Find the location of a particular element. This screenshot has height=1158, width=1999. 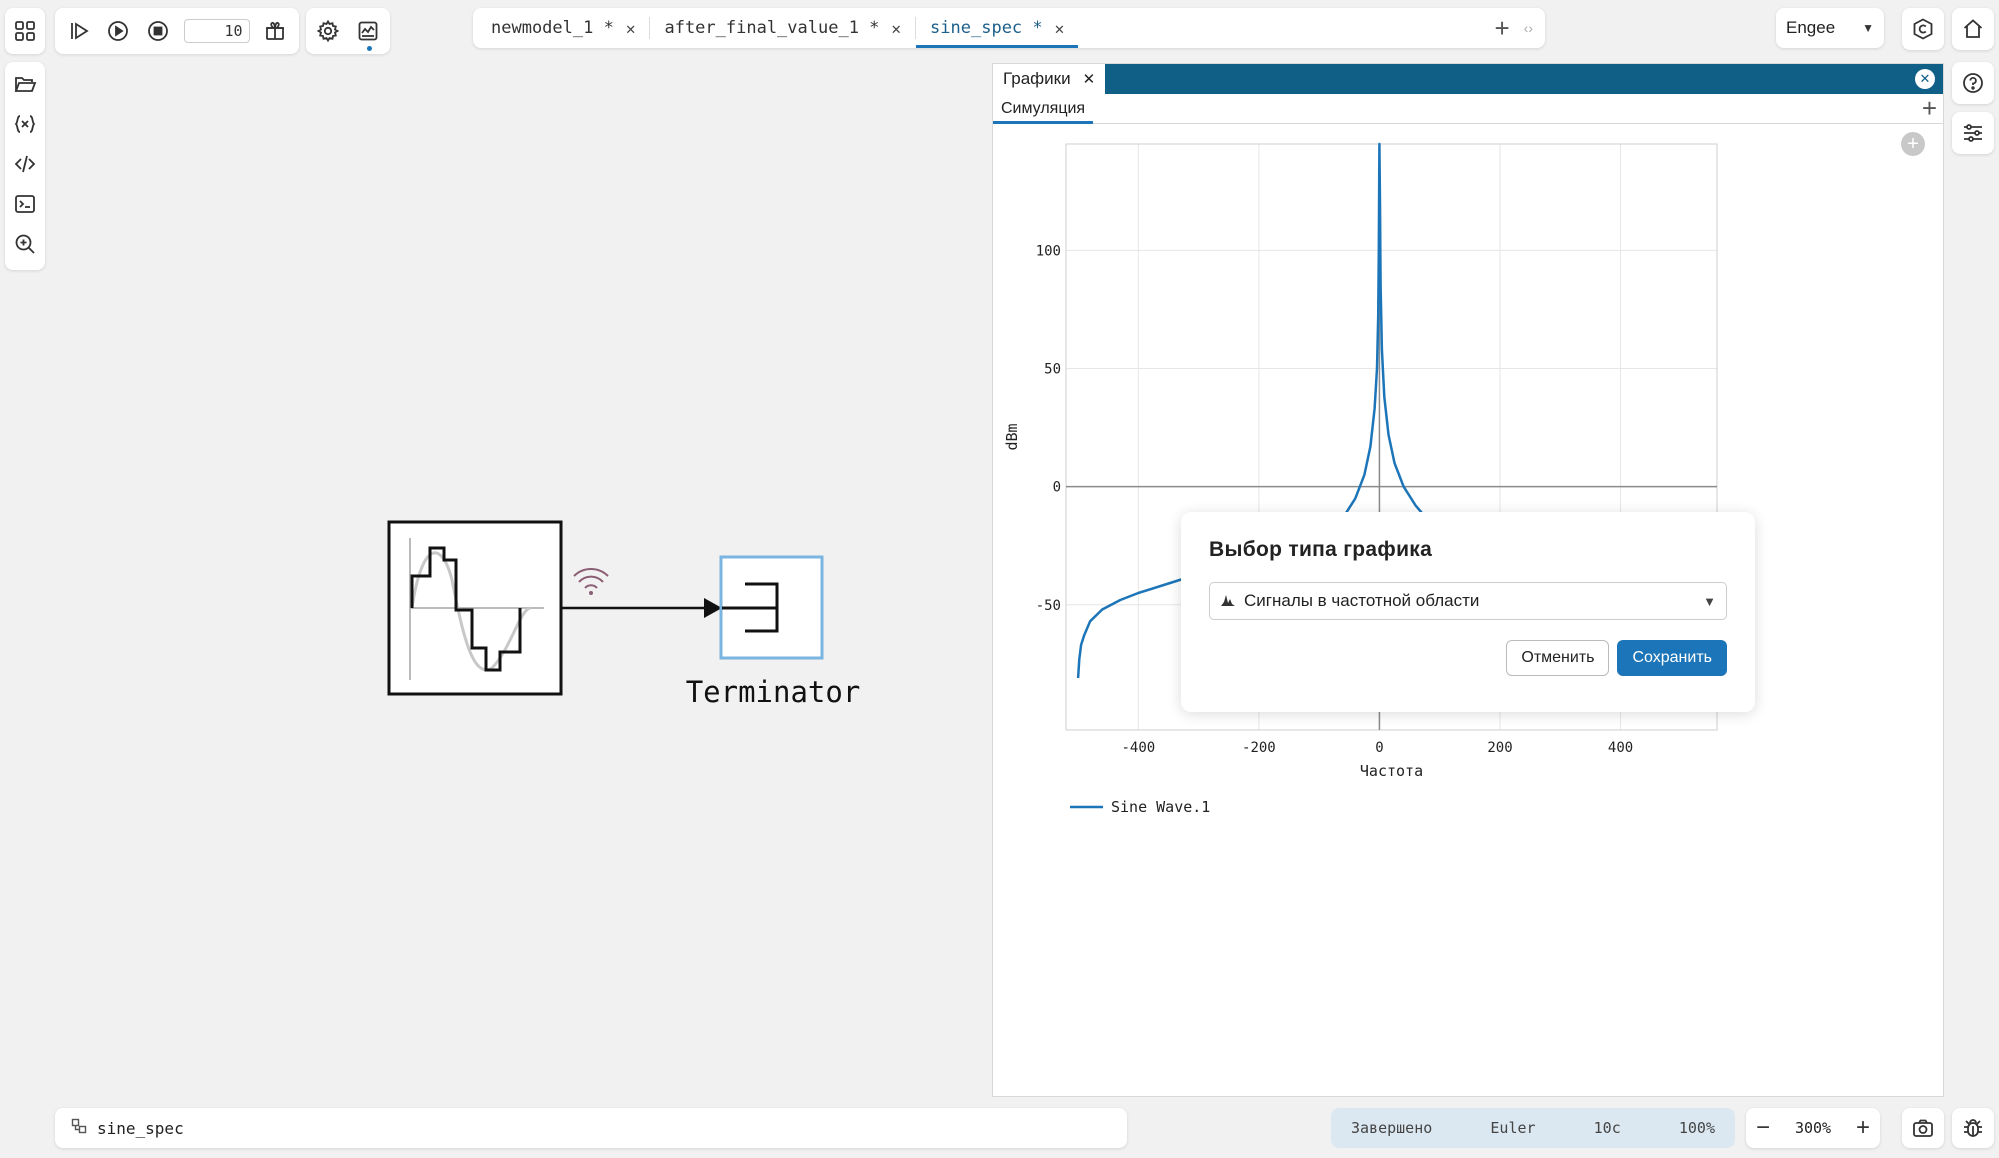

y-axis-label: dBm is located at coordinates (1012, 436).